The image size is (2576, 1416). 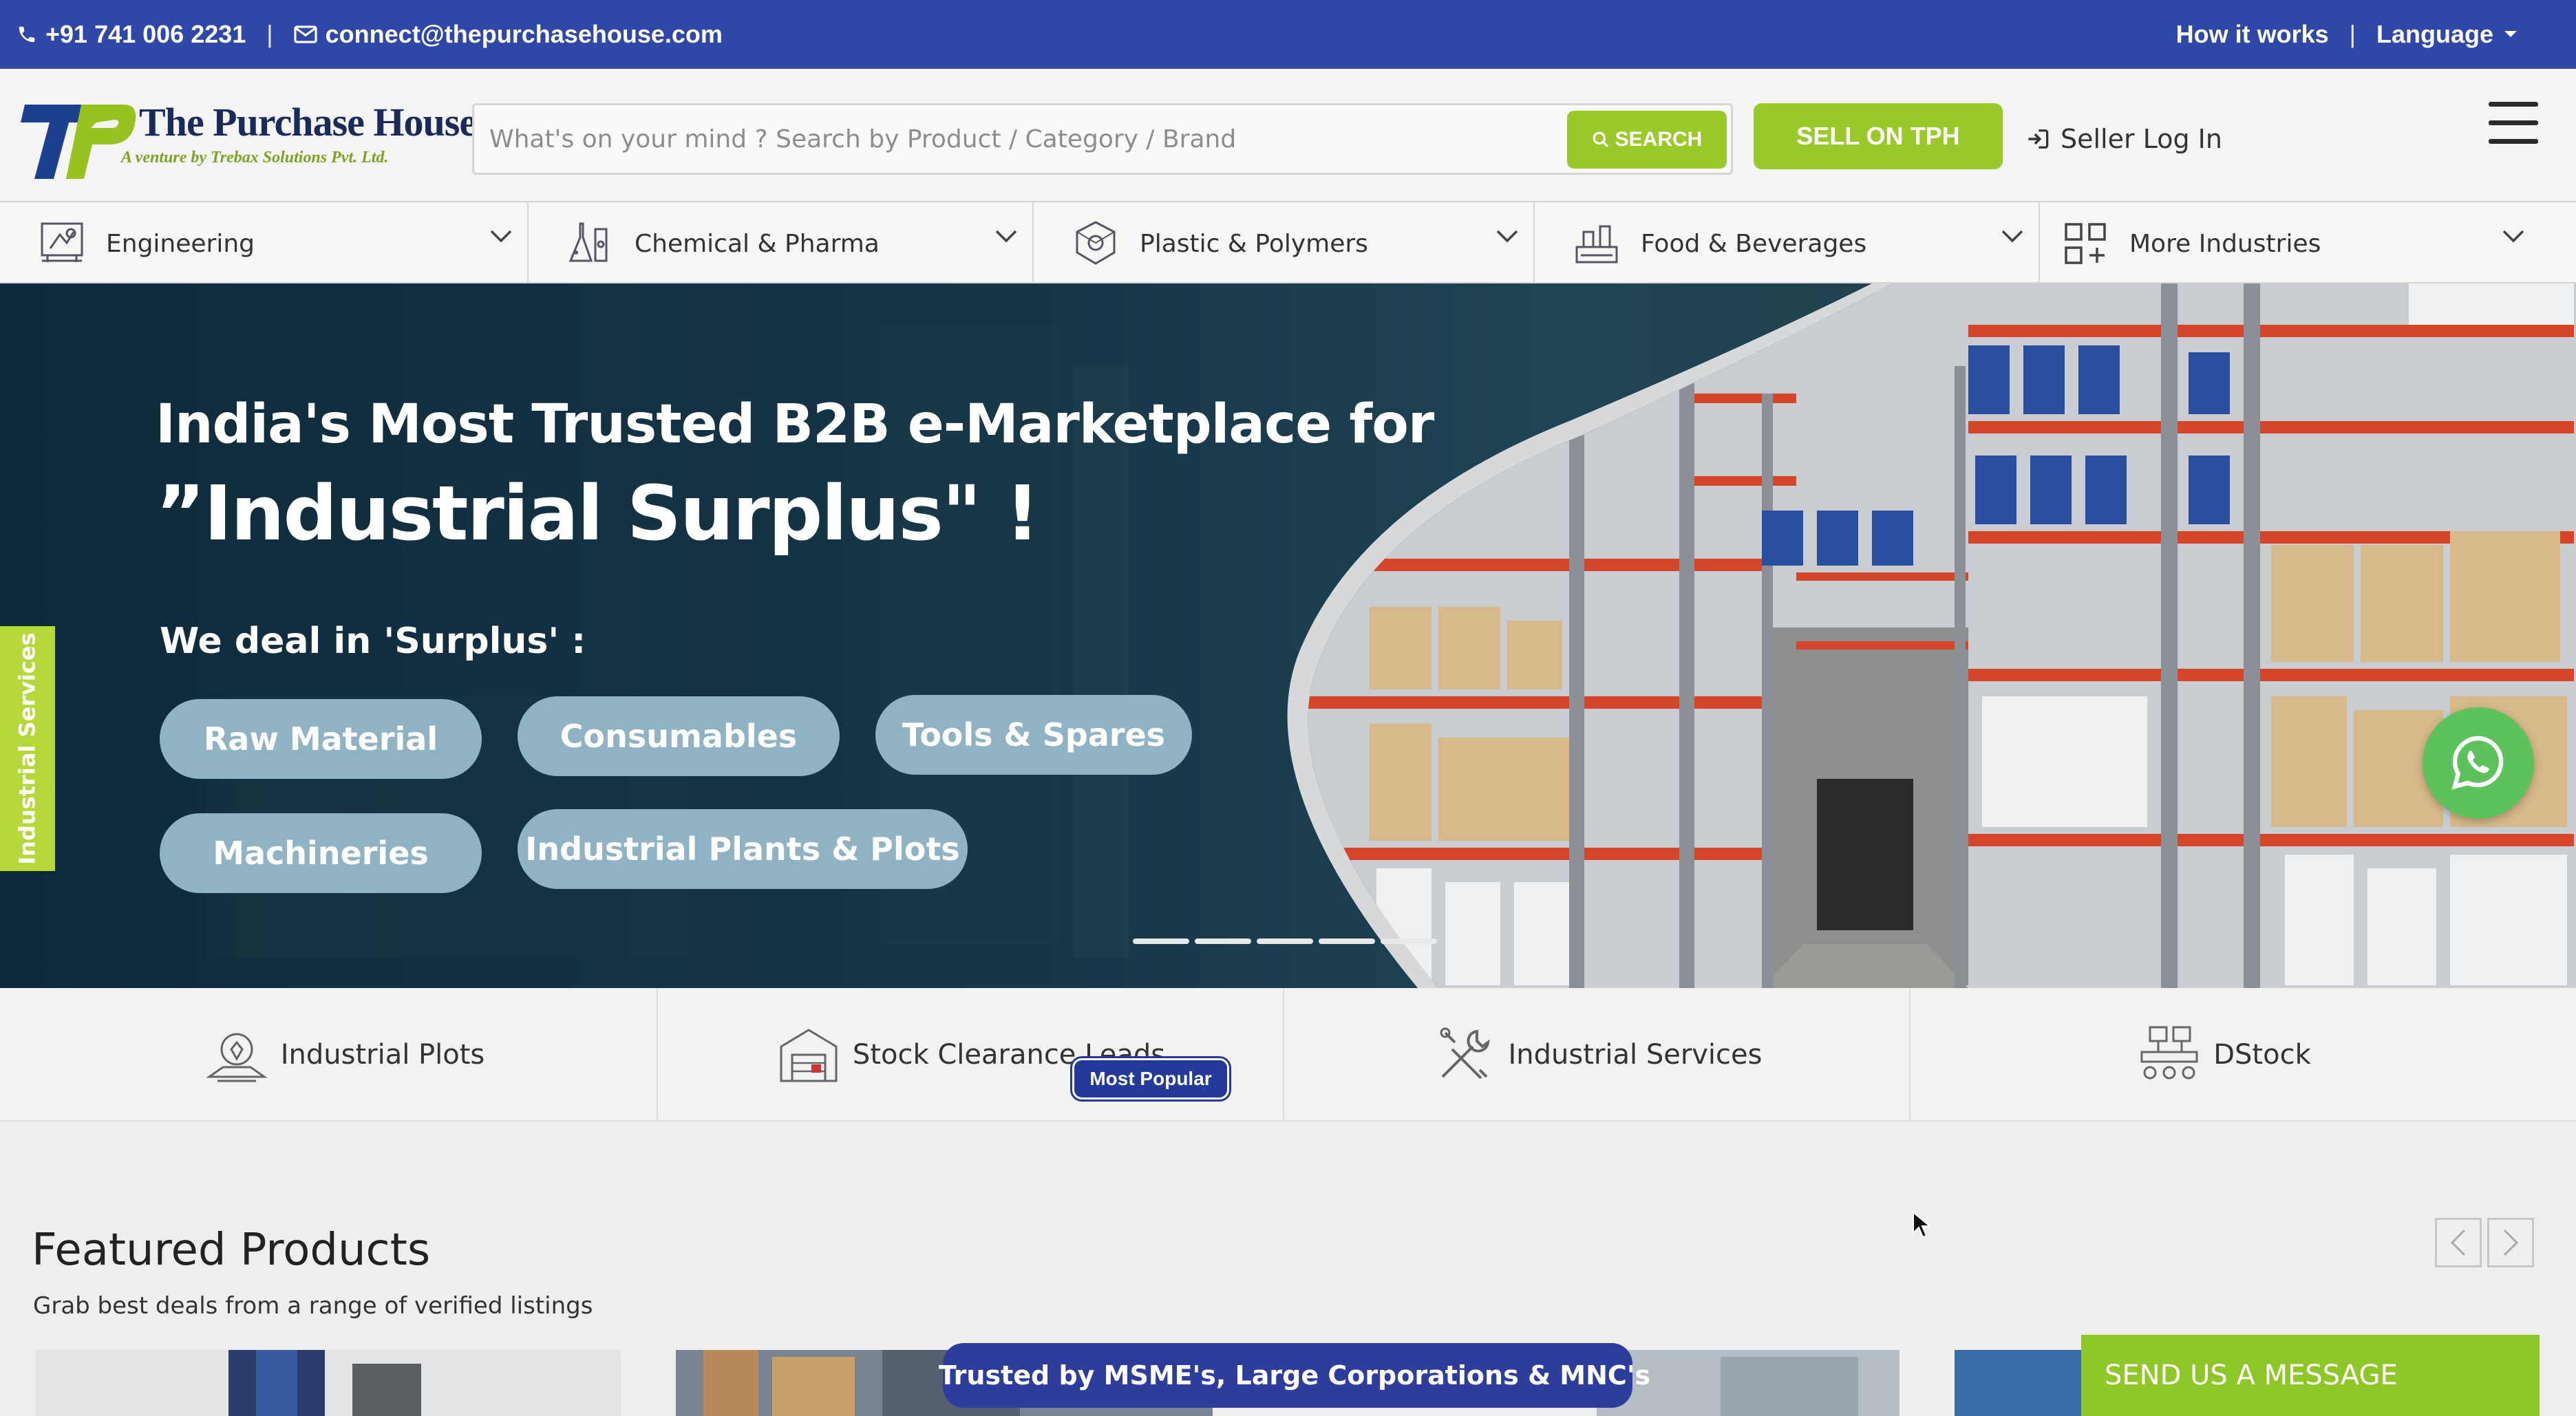 What do you see at coordinates (590, 243) in the screenshot?
I see `chemical-pharma-icon` at bounding box center [590, 243].